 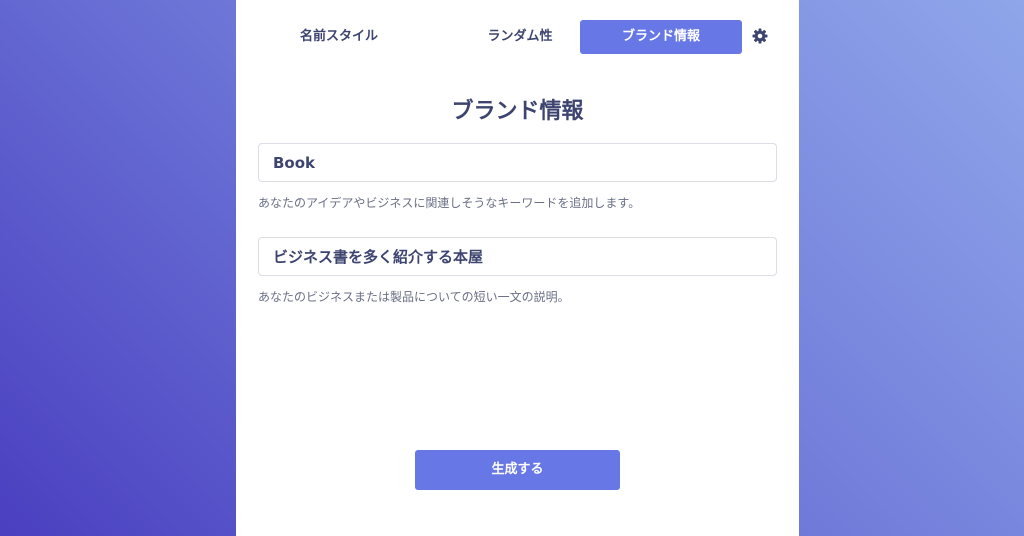 What do you see at coordinates (449, 203) in the screenshot?
I see `keyword-help-text: あなたのアイデアやビジネスに関連しそうなキーワードを追加します。` at bounding box center [449, 203].